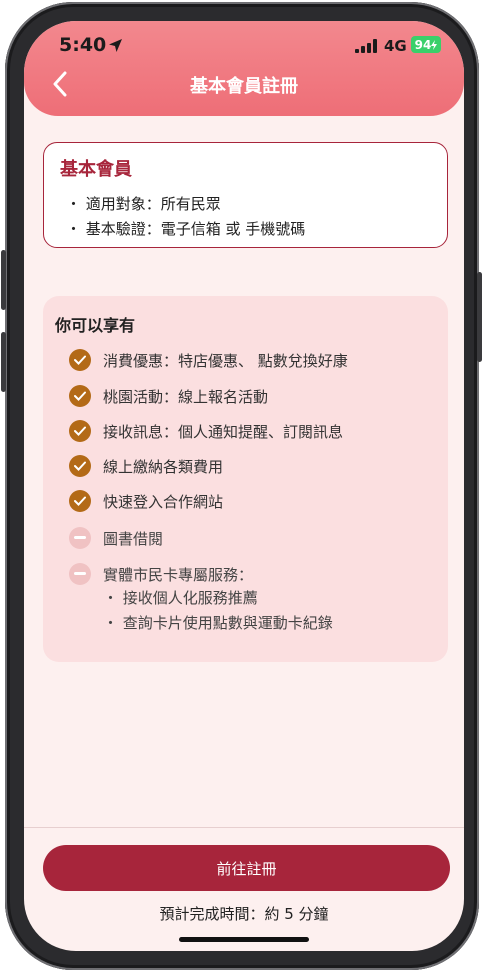 The height and width of the screenshot is (974, 487). I want to click on location-arrow-icon, so click(115, 45).